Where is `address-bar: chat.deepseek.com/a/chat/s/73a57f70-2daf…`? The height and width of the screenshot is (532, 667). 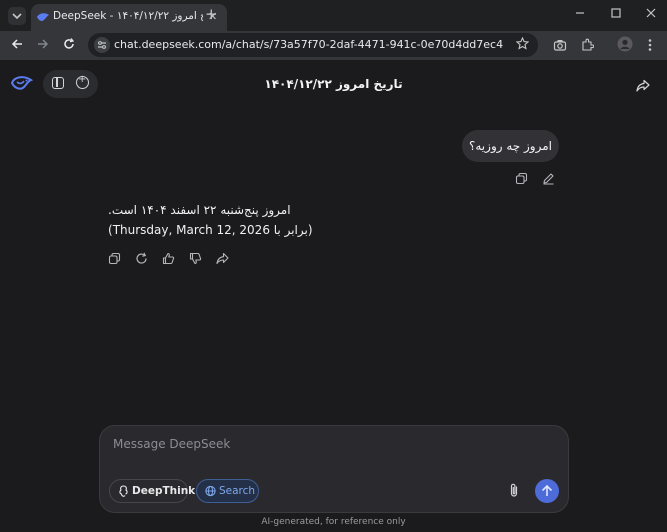
address-bar: chat.deepseek.com/a/chat/s/73a57f70-2daf… is located at coordinates (313, 45).